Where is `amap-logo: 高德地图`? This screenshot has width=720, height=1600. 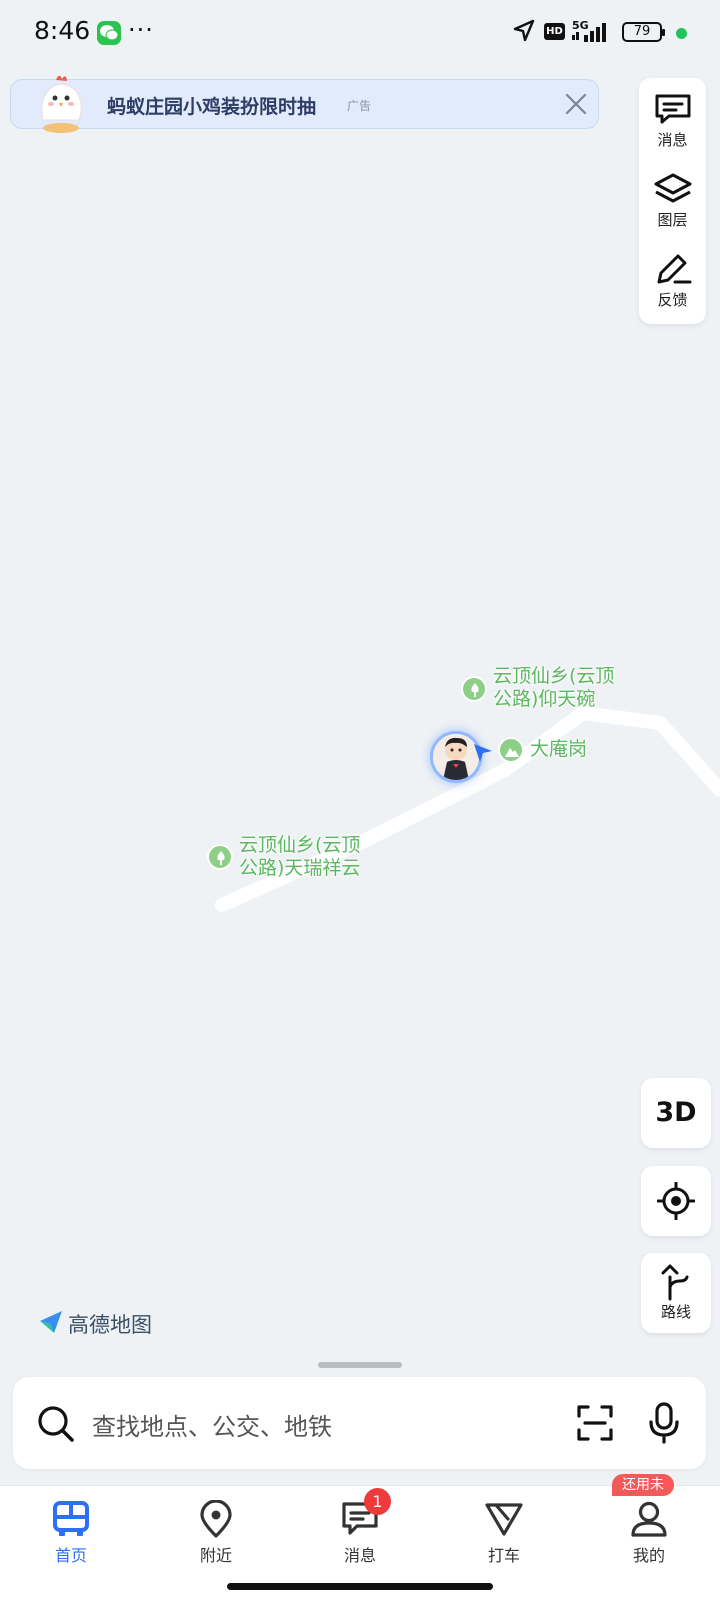 amap-logo: 高德地图 is located at coordinates (95, 1324).